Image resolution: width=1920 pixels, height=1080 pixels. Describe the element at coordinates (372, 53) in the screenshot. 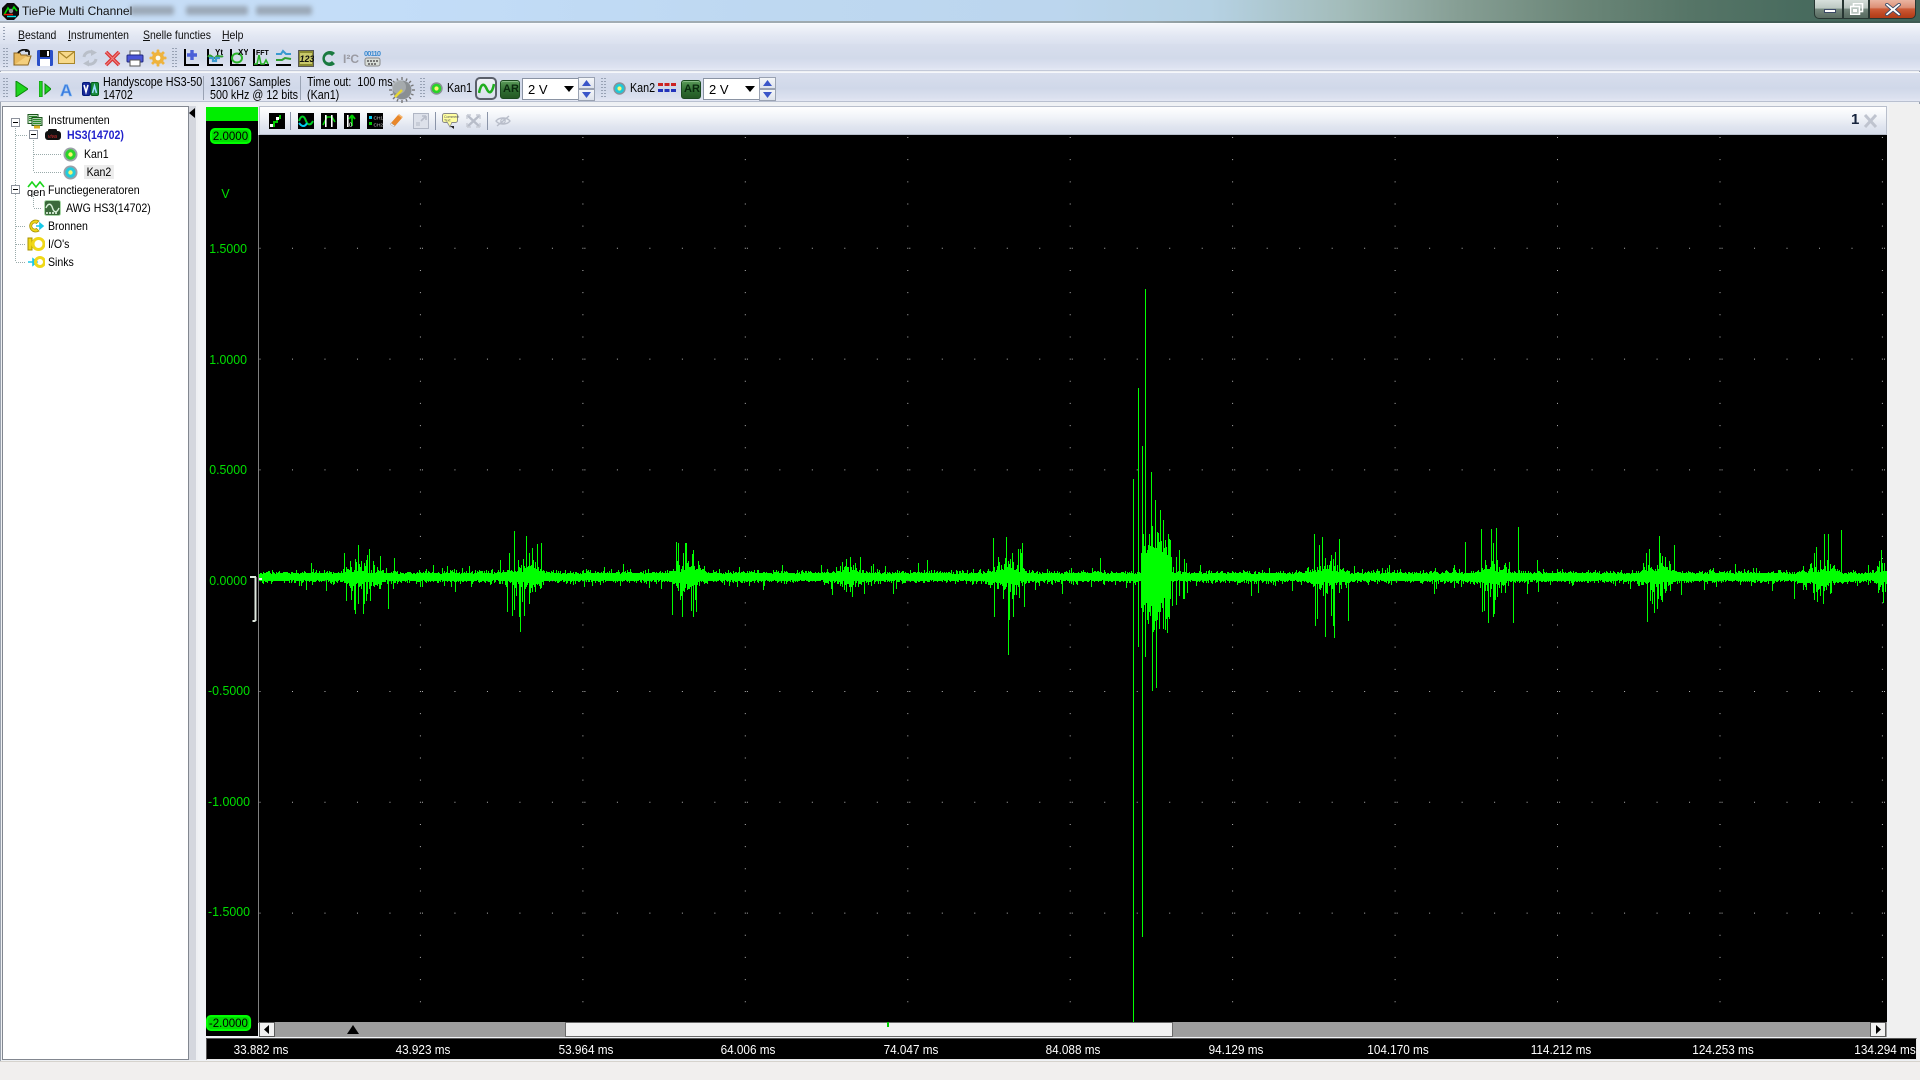

I see `svg-text: 00110` at that location.